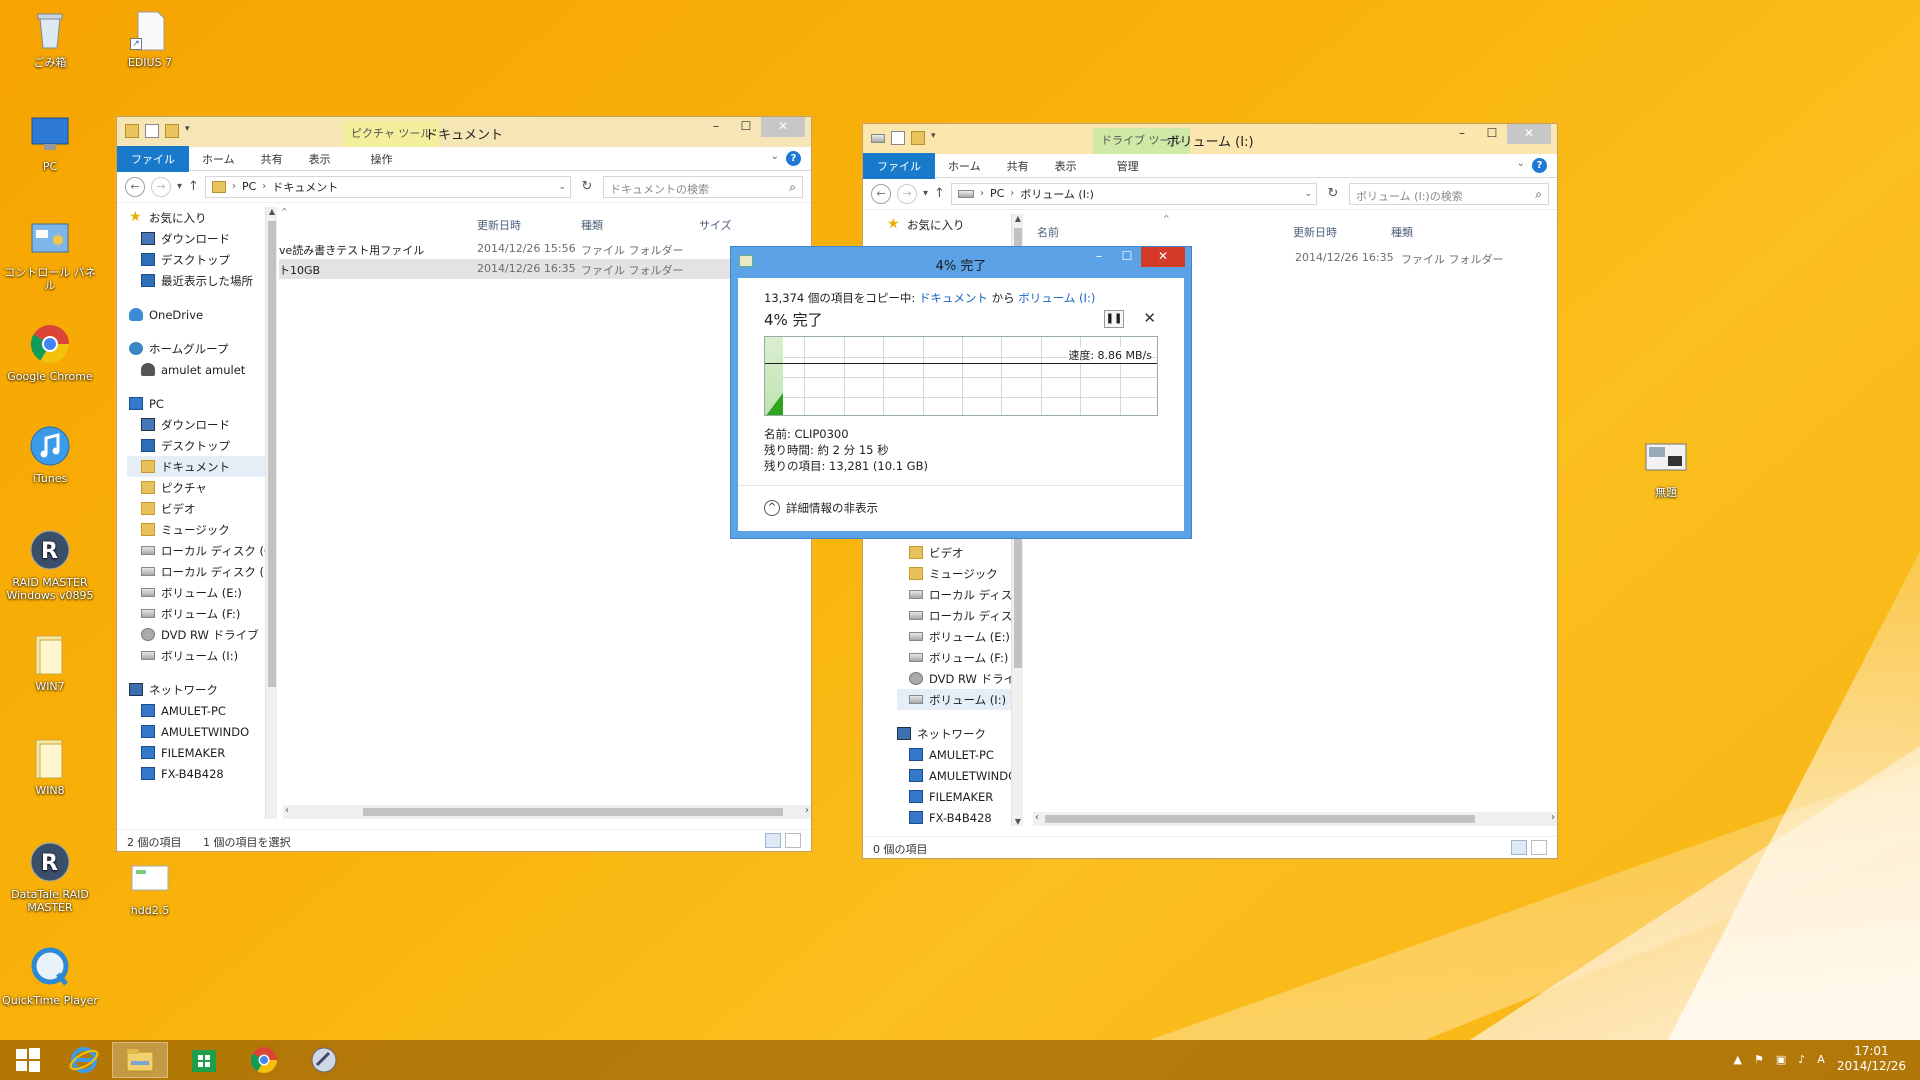  I want to click on scroll-left-icon: ‹, so click(1037, 817).